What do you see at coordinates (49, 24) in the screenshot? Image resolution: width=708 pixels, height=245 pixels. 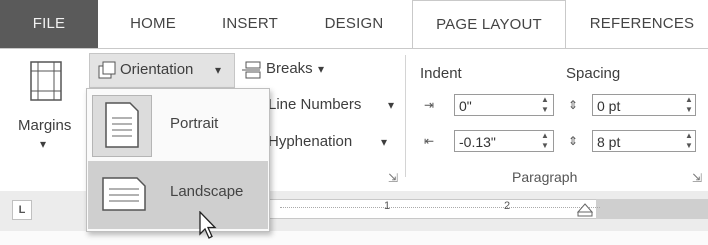 I see `tab-file: FILE` at bounding box center [49, 24].